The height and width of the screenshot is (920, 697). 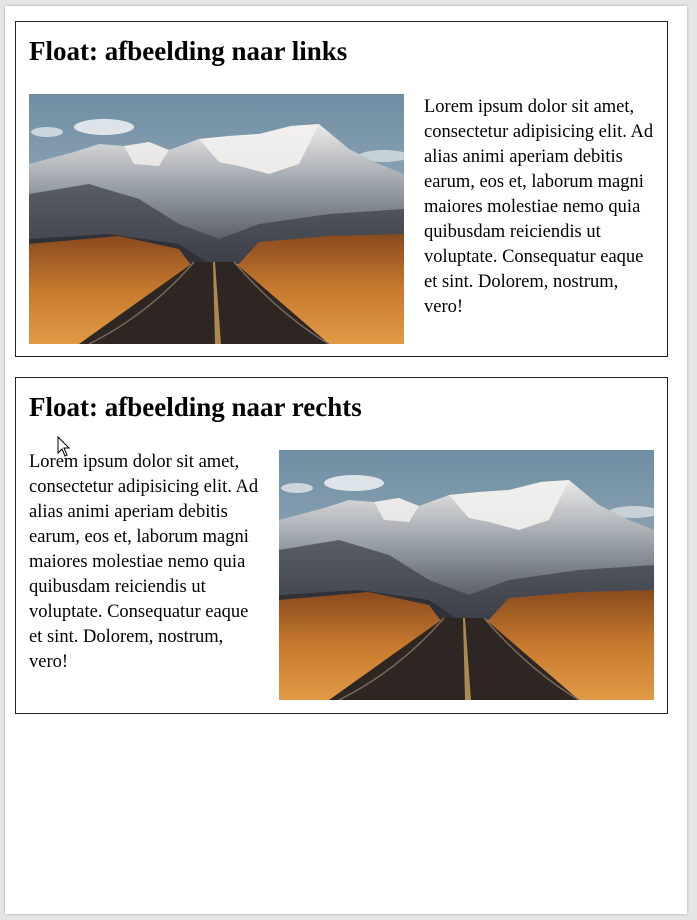 I want to click on section-title-left: Float: afbeelding naar links, so click(x=188, y=51).